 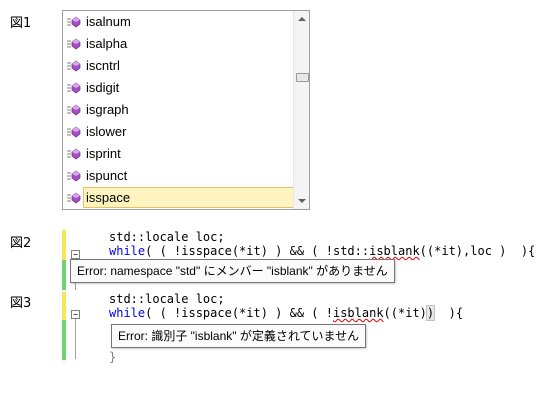 What do you see at coordinates (301, 110) in the screenshot?
I see `completion-scrollbar` at bounding box center [301, 110].